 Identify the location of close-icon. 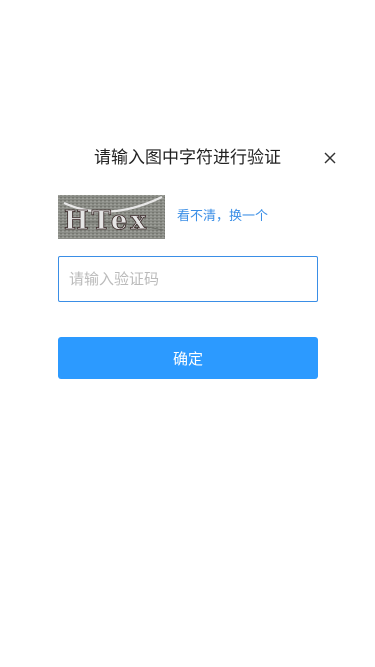
(330, 158).